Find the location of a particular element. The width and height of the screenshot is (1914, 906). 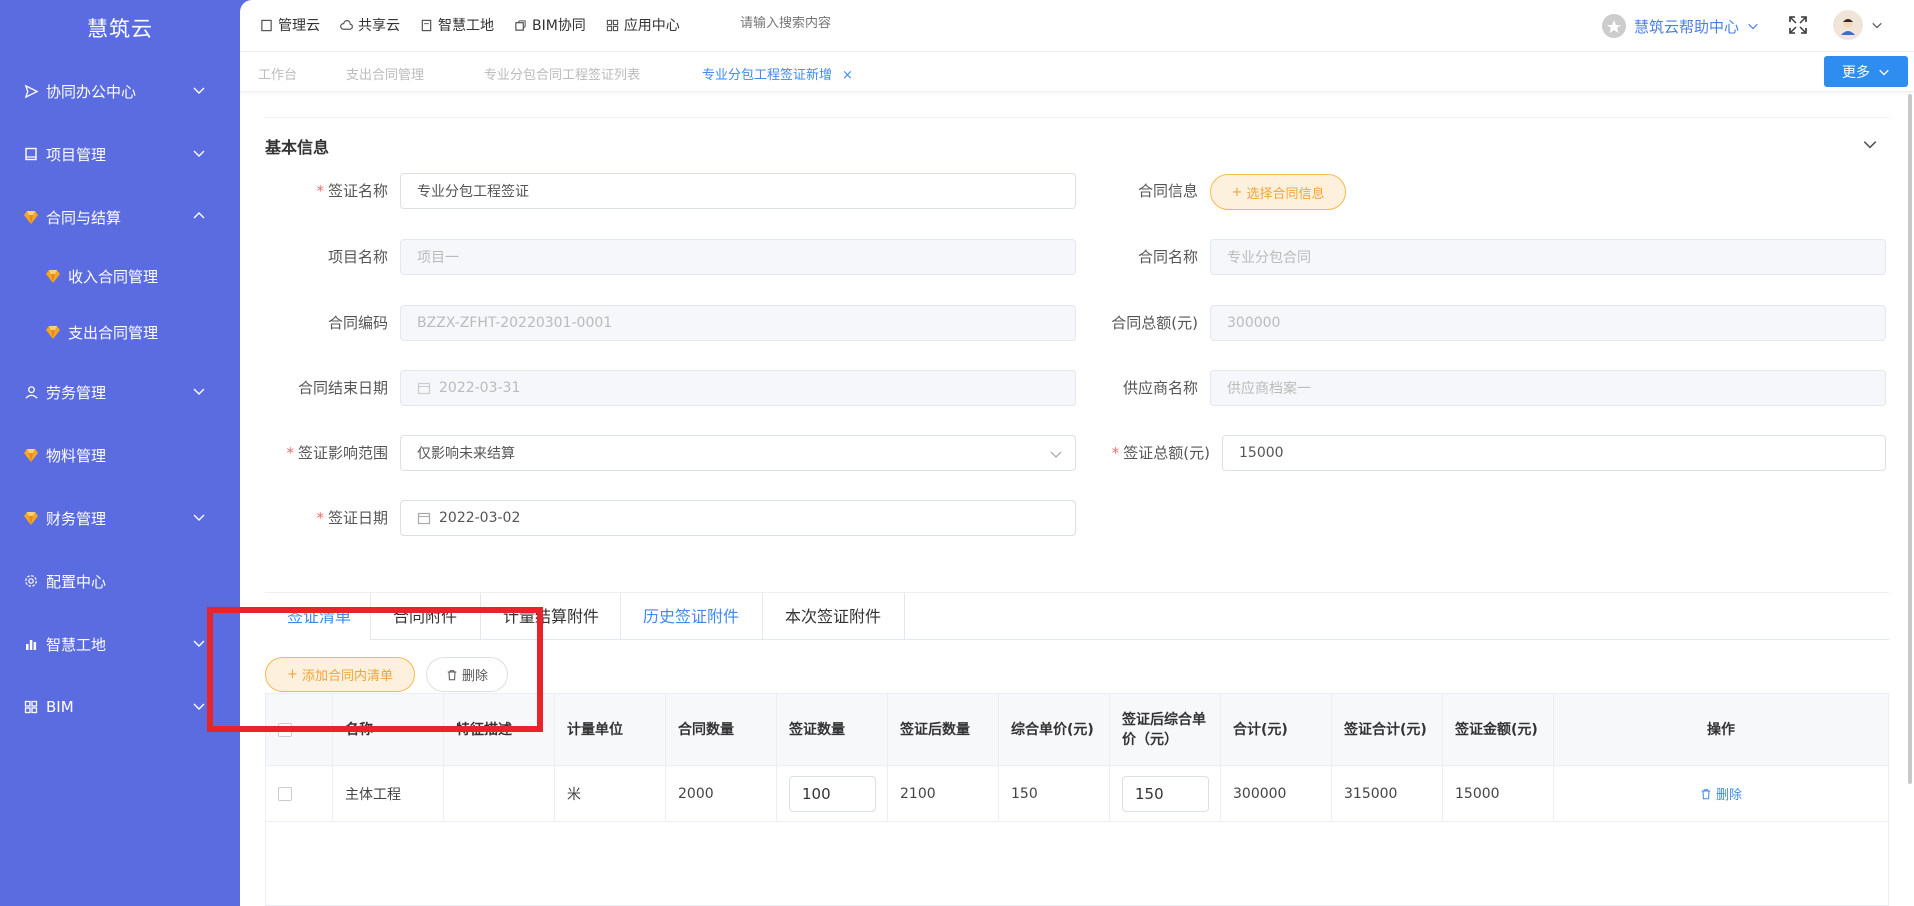

select-all-checkbox is located at coordinates (285, 729).